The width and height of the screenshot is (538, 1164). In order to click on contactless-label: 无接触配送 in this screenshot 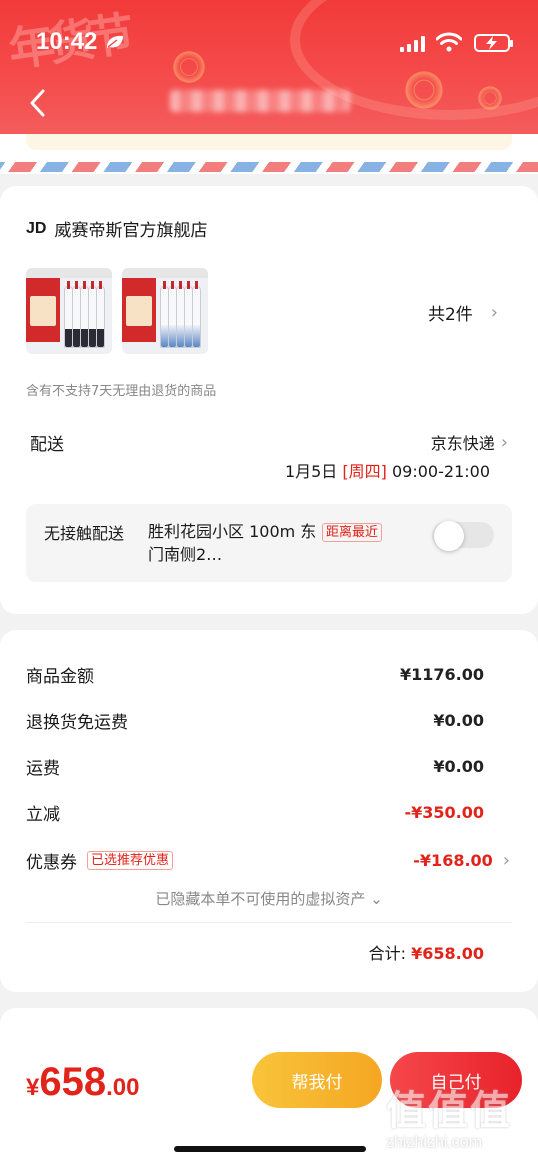, I will do `click(84, 533)`.